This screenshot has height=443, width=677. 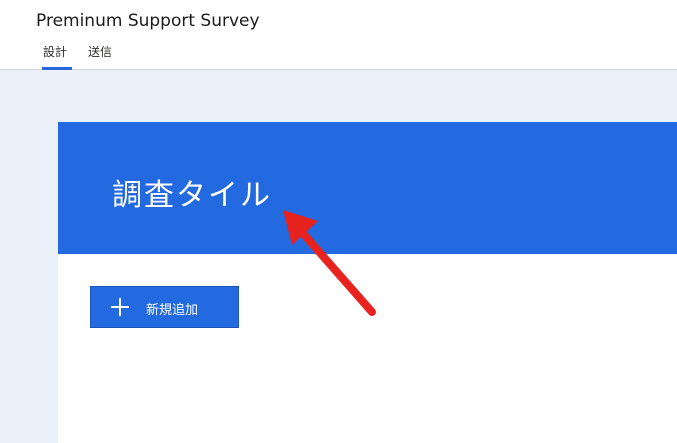 I want to click on tab-design: 設計, so click(x=55, y=51).